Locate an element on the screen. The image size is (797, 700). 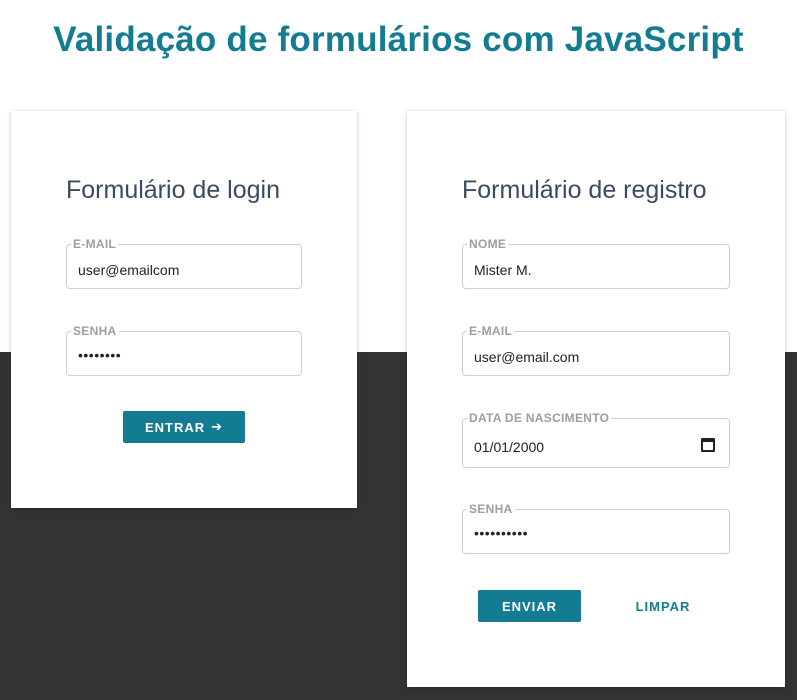
register-email-value: user@email.com is located at coordinates (526, 357).